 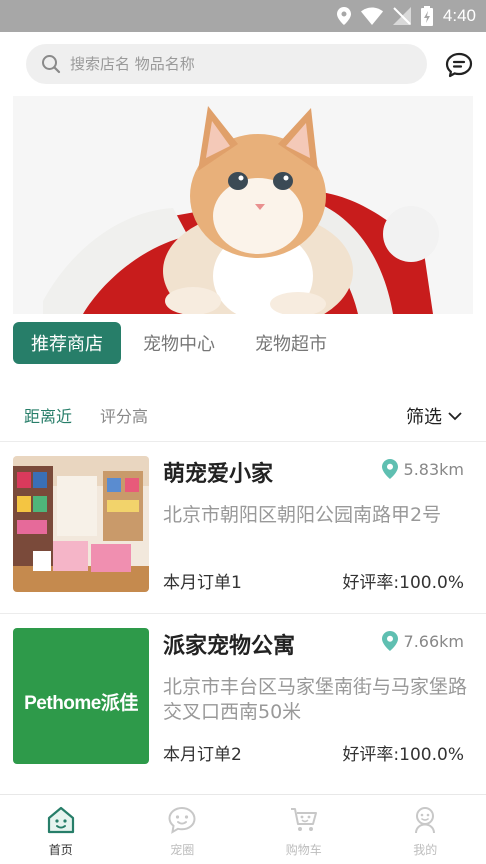 I want to click on carousel-dots, so click(x=243, y=299).